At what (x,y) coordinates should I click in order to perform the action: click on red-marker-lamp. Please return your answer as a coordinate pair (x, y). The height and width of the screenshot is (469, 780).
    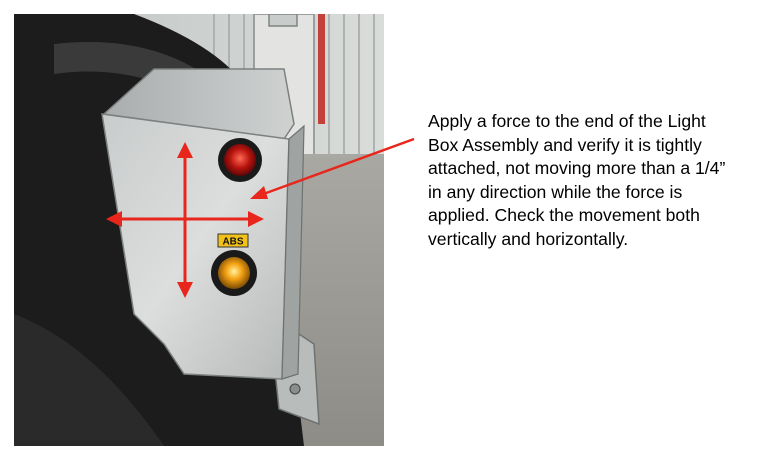
    Looking at the image, I should click on (240, 160).